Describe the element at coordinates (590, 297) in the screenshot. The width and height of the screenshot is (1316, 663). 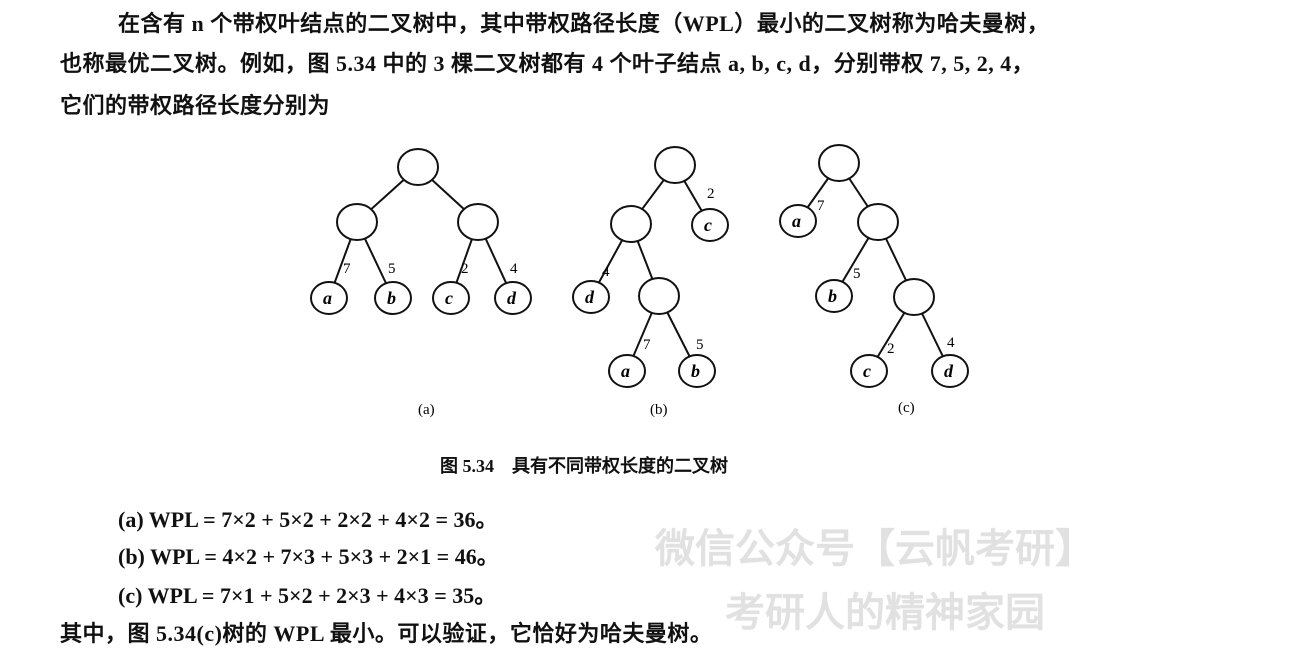
I see `tree-b-leaf-d-label: d` at that location.